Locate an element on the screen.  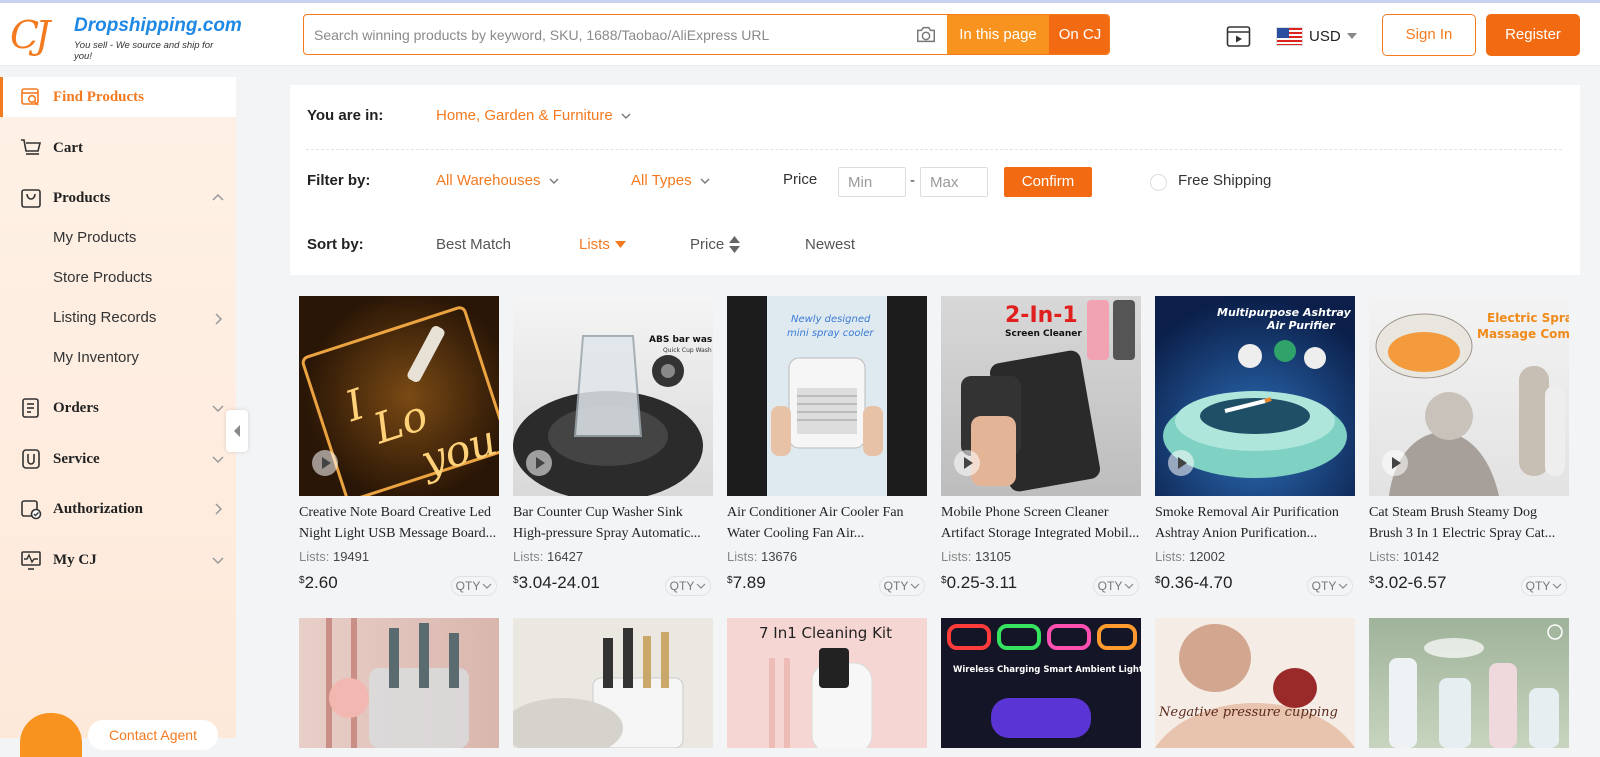
lists-count: 13105 is located at coordinates (993, 556).